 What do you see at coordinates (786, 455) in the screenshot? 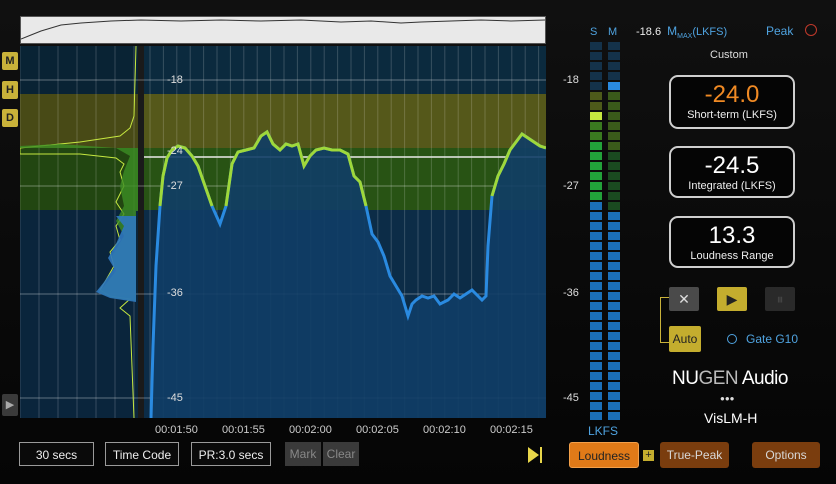
I see `options-button: Options` at bounding box center [786, 455].